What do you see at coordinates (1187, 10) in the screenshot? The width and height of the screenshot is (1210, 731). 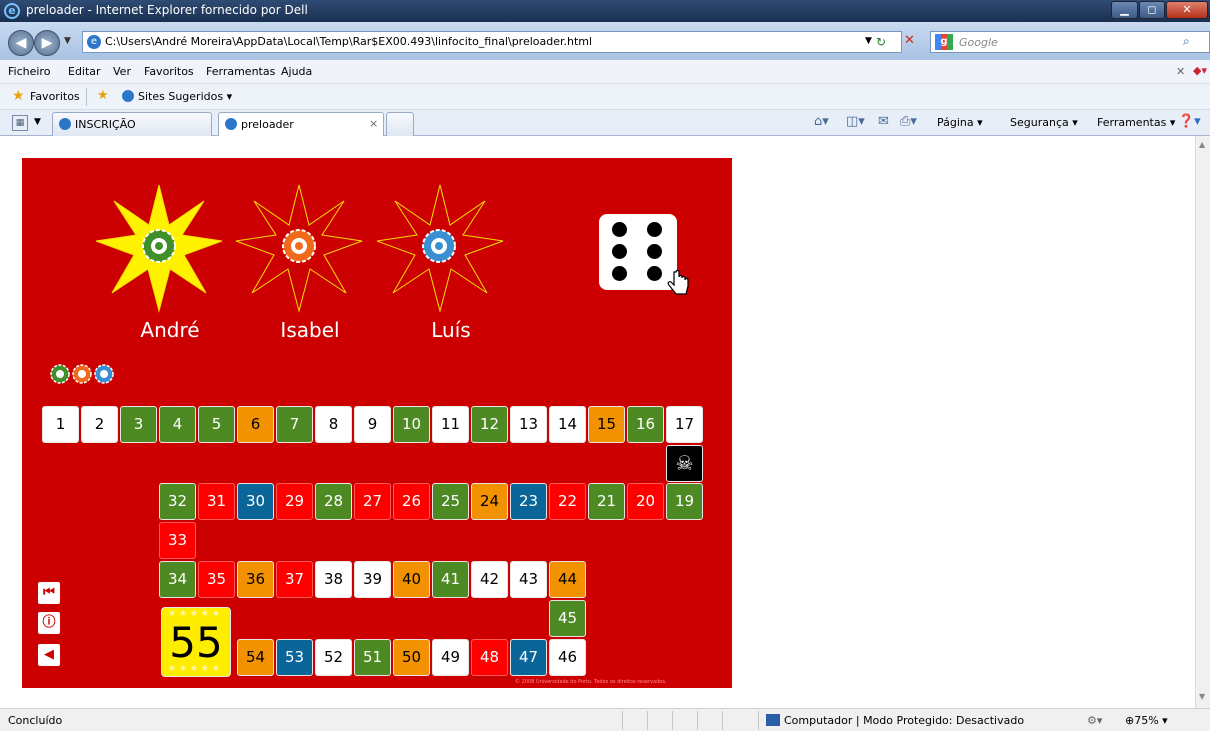 I see `close-window-button: ✕` at bounding box center [1187, 10].